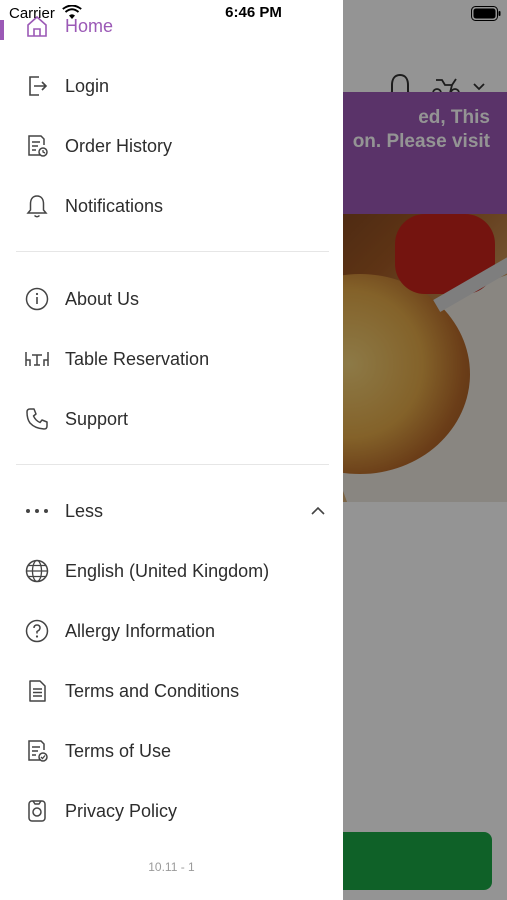 The image size is (507, 900). What do you see at coordinates (171, 511) in the screenshot?
I see `menu-item-less: Less` at bounding box center [171, 511].